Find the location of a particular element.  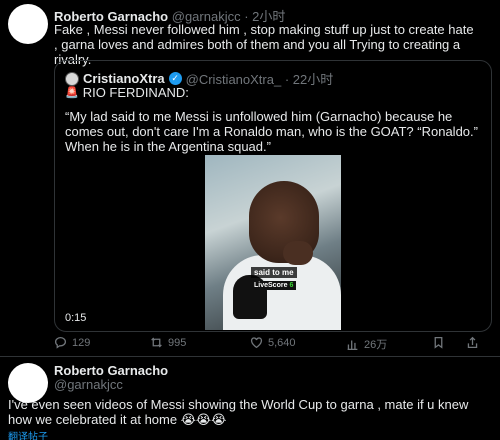

share-button is located at coordinates (472, 342).